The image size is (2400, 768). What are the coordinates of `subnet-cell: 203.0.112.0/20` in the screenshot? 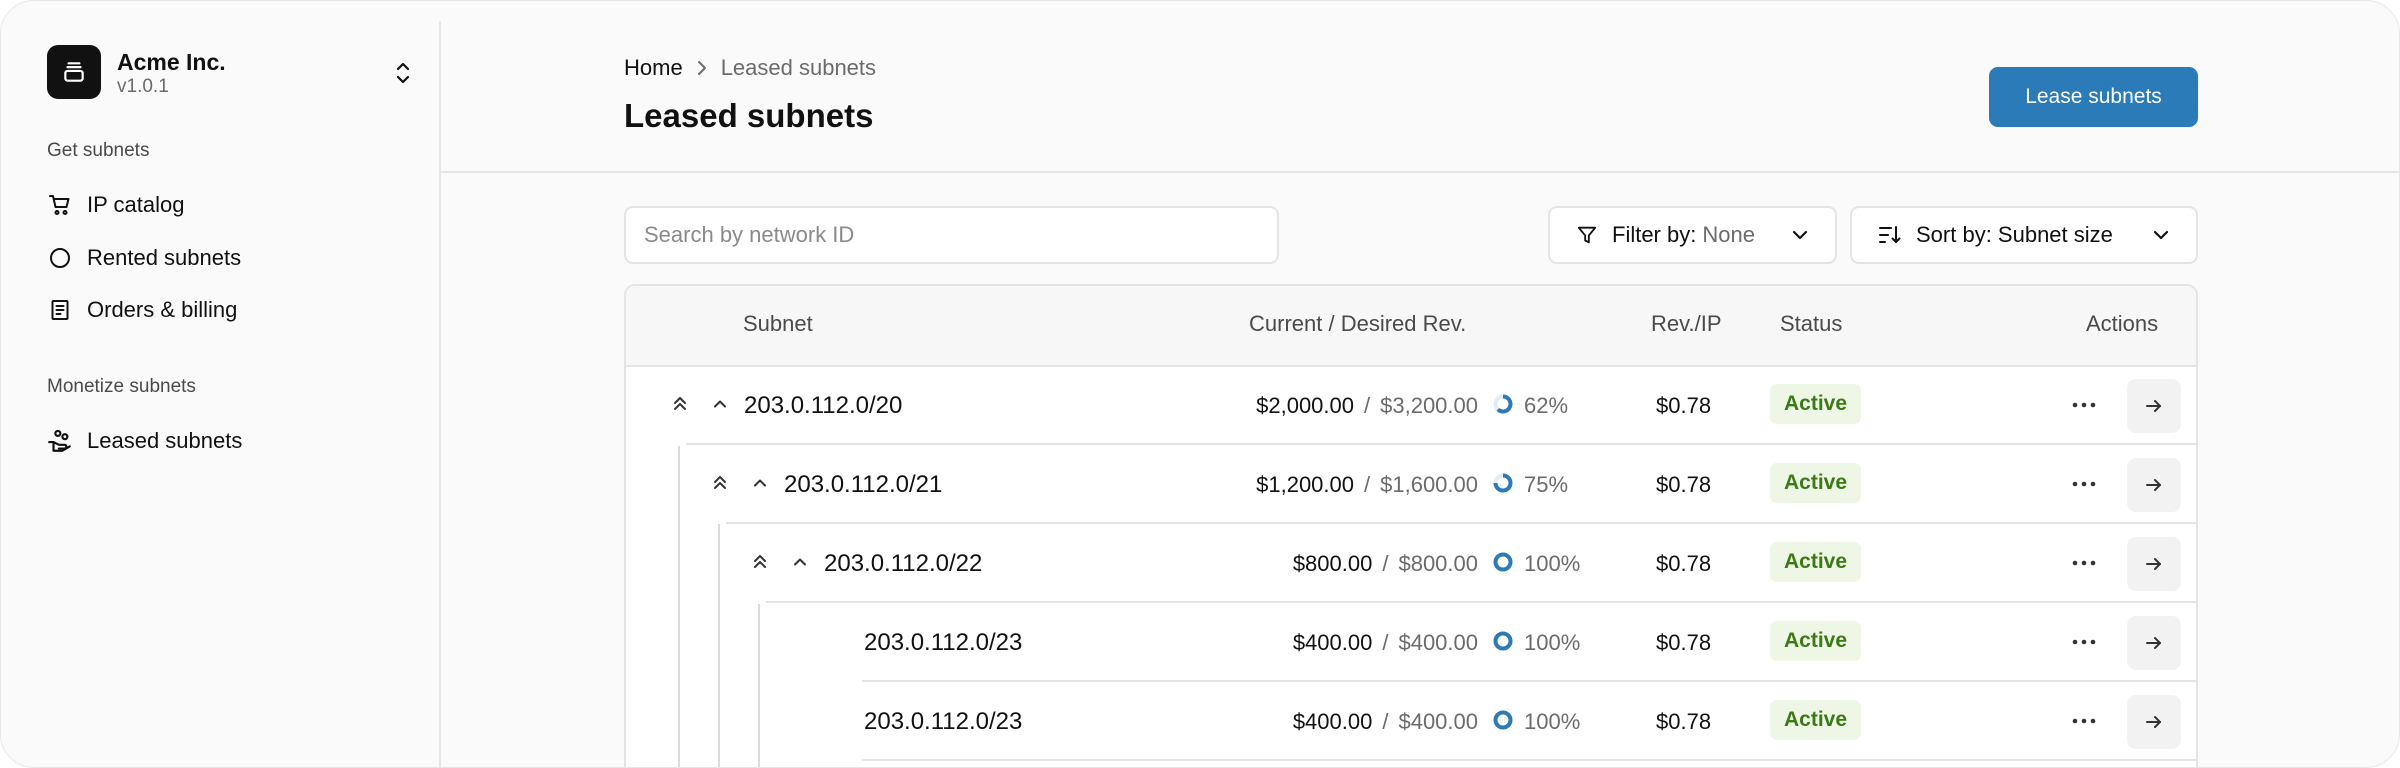 It's located at (823, 405).